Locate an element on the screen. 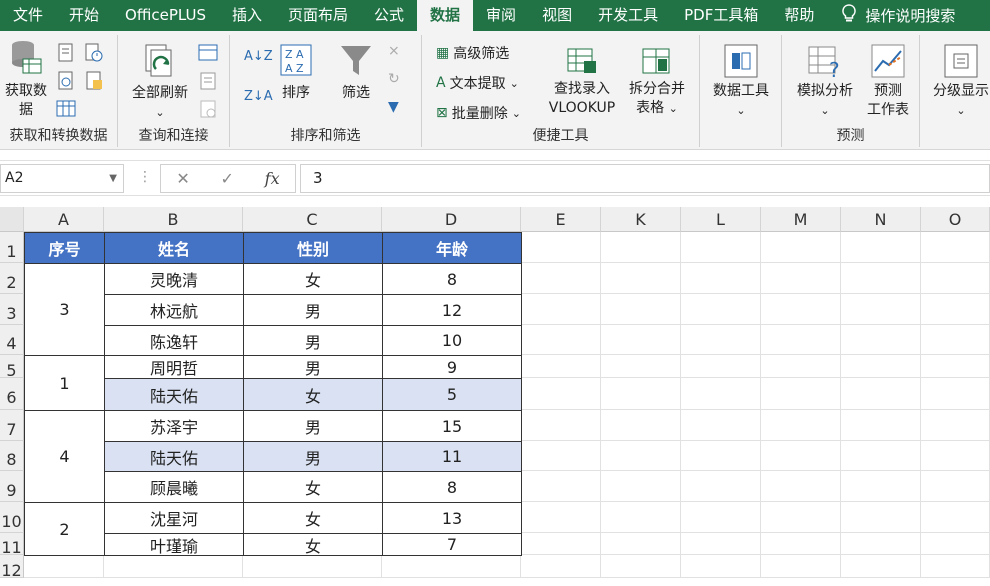 The height and width of the screenshot is (586, 990). split-merge-button: 拆分合并 表格 ⌄ is located at coordinates (657, 81).